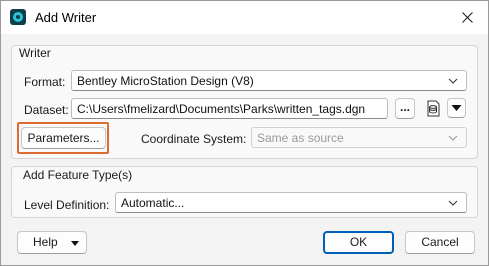 This screenshot has width=489, height=266. Describe the element at coordinates (78, 175) in the screenshot. I see `feature-types-group-label: Add Feature Type(s)` at that location.